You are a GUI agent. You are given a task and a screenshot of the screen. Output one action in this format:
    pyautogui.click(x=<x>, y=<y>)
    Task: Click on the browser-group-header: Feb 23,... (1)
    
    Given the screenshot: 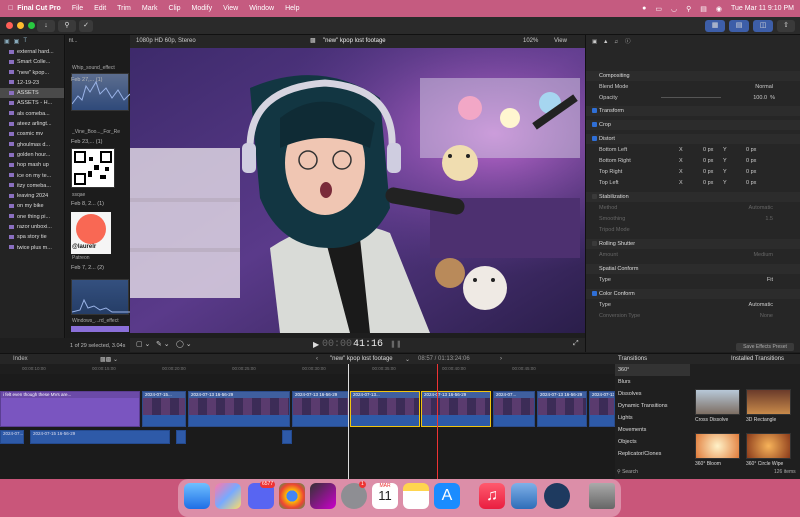 What is the action you would take?
    pyautogui.click(x=99, y=142)
    